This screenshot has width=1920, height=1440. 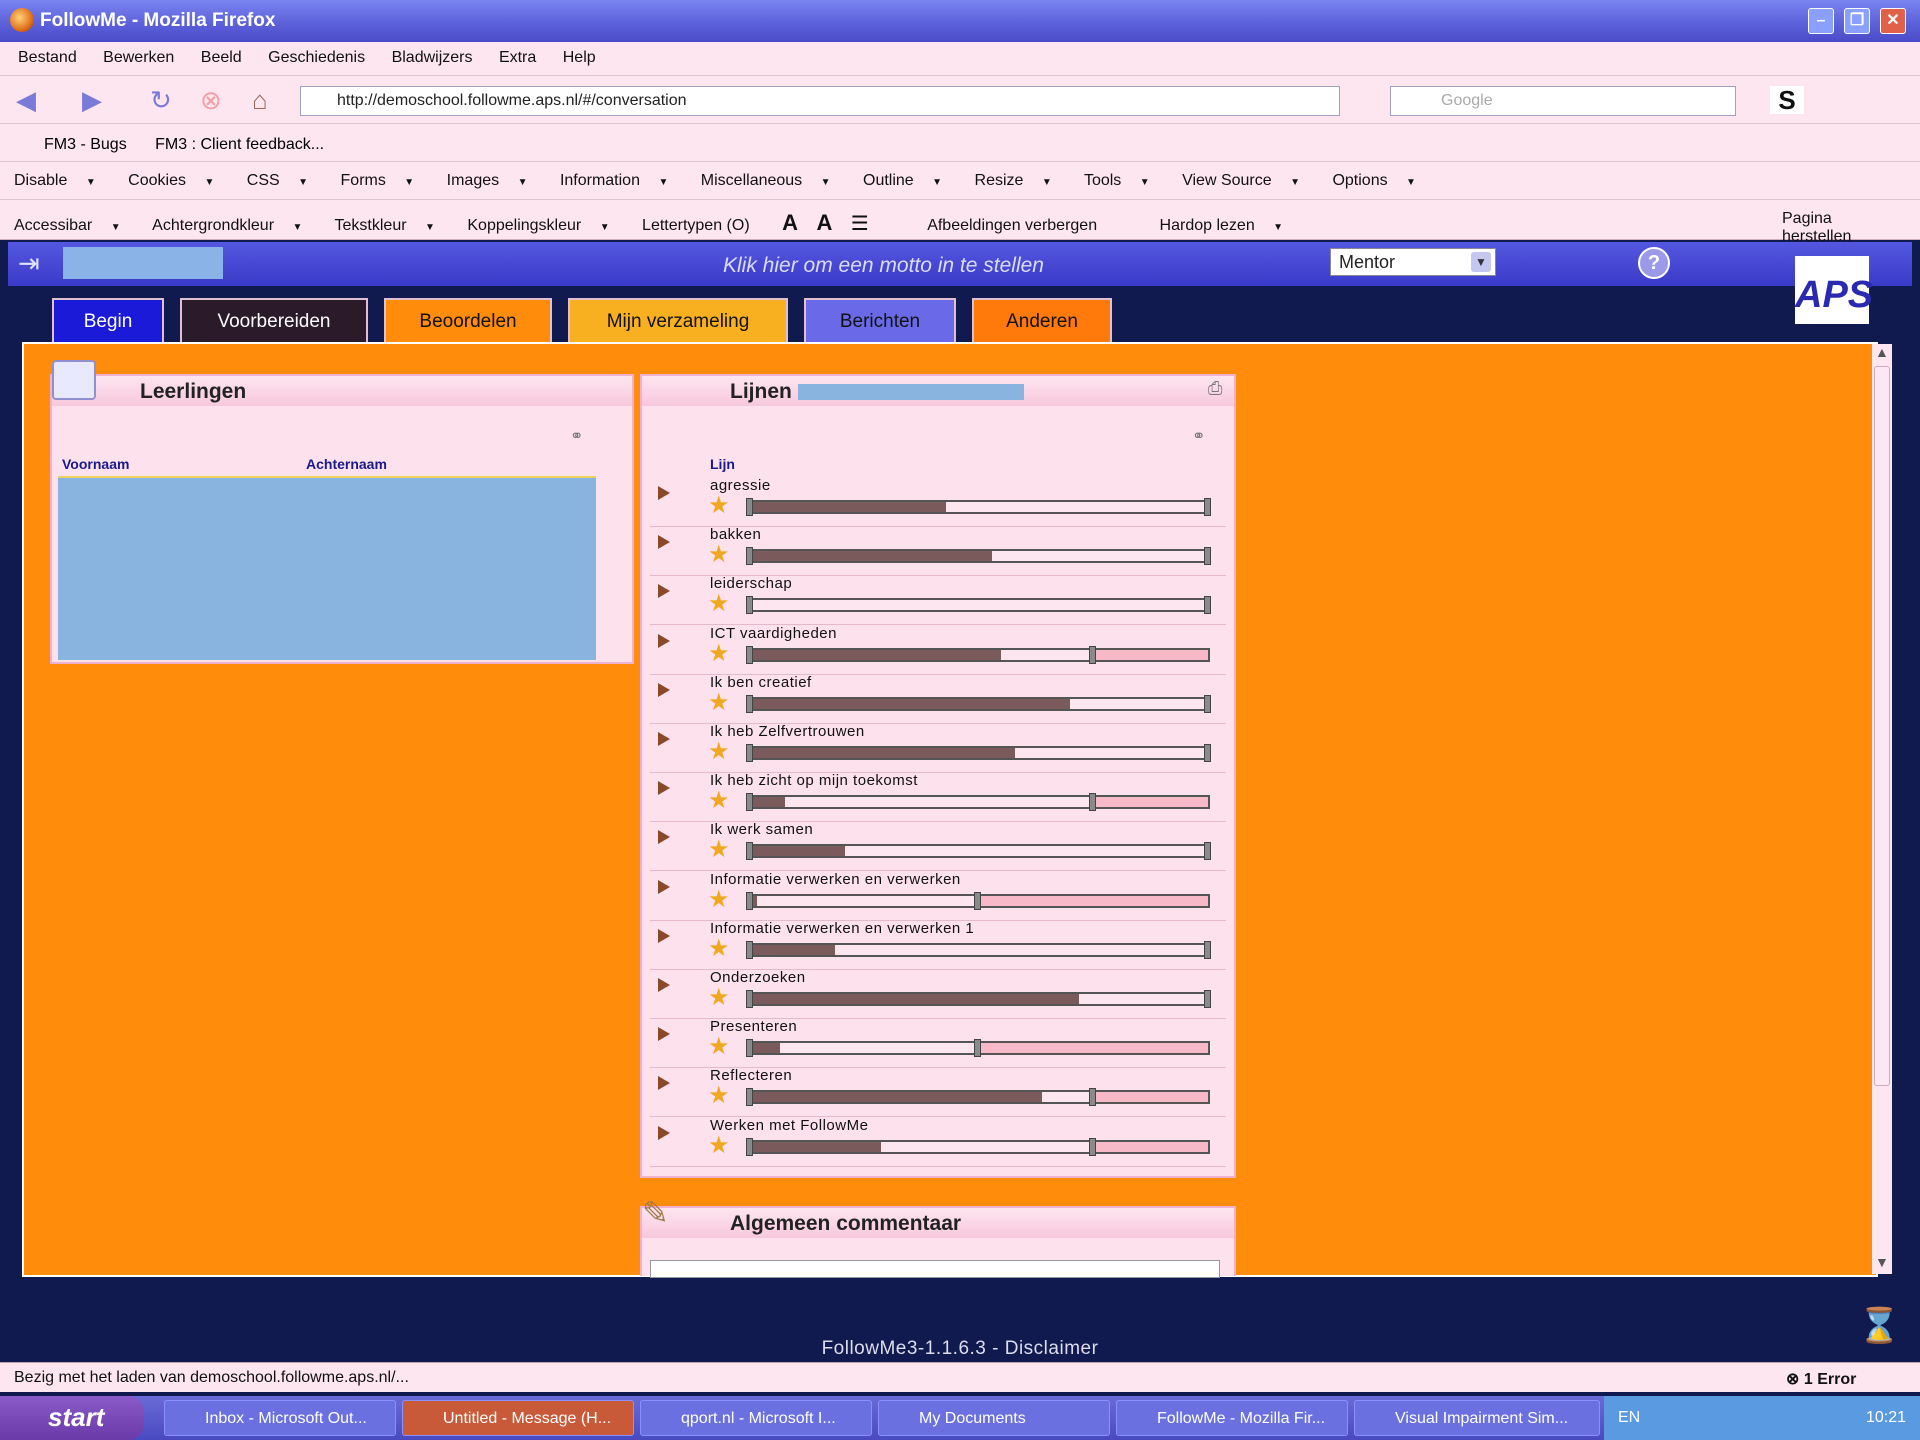 What do you see at coordinates (1229, 225) in the screenshot?
I see `acc-read-aloud: Hardop lezen ▼` at bounding box center [1229, 225].